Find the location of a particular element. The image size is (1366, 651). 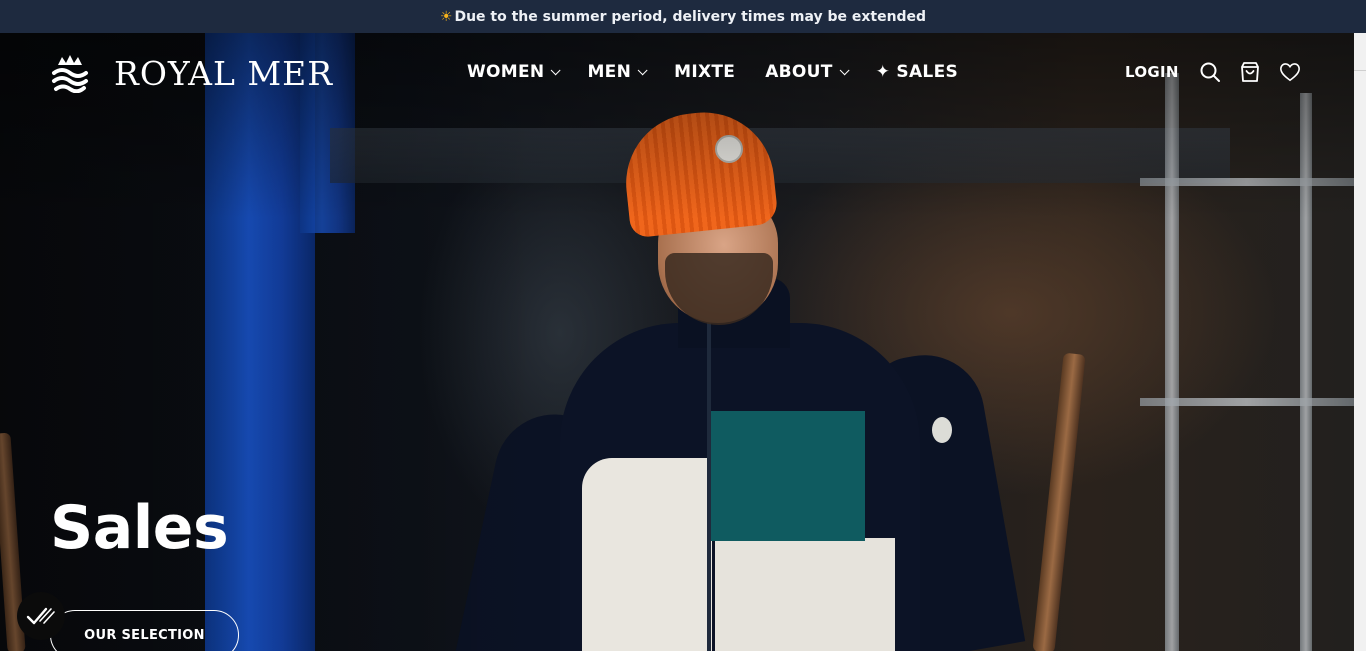

nav-item-label: MEN is located at coordinates (609, 72).